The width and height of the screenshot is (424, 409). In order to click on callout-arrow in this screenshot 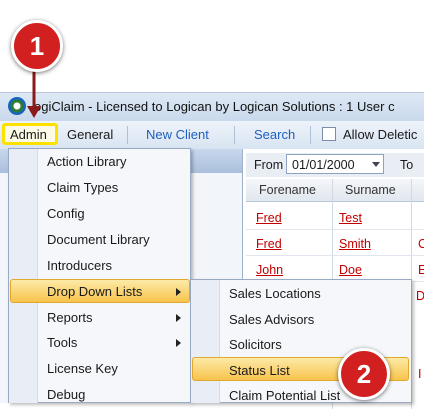, I will do `click(34, 93)`.